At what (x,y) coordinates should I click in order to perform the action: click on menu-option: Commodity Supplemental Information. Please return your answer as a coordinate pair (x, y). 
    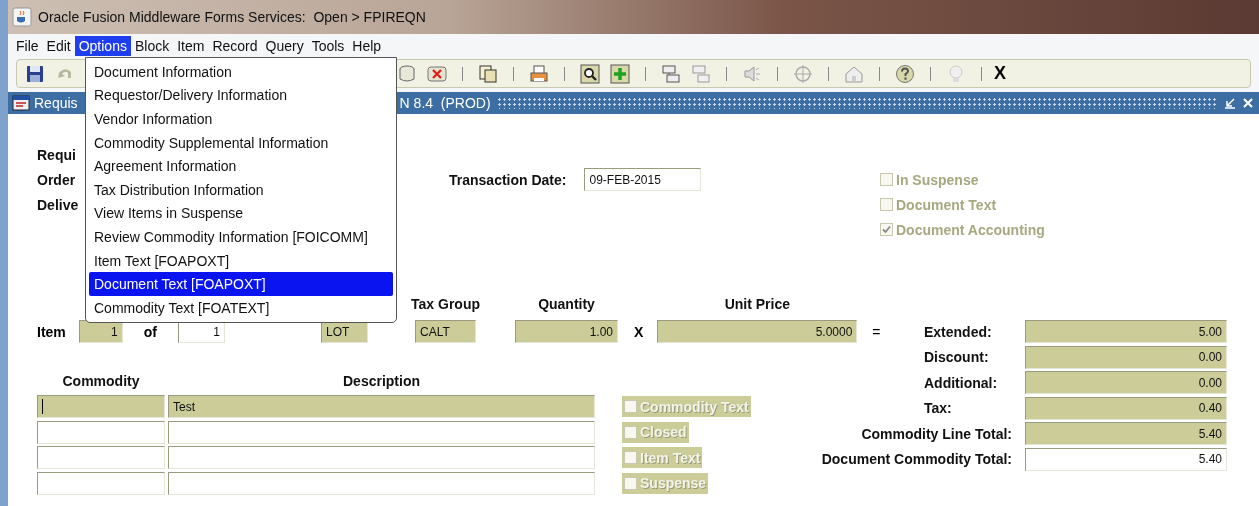
    Looking at the image, I should click on (241, 142).